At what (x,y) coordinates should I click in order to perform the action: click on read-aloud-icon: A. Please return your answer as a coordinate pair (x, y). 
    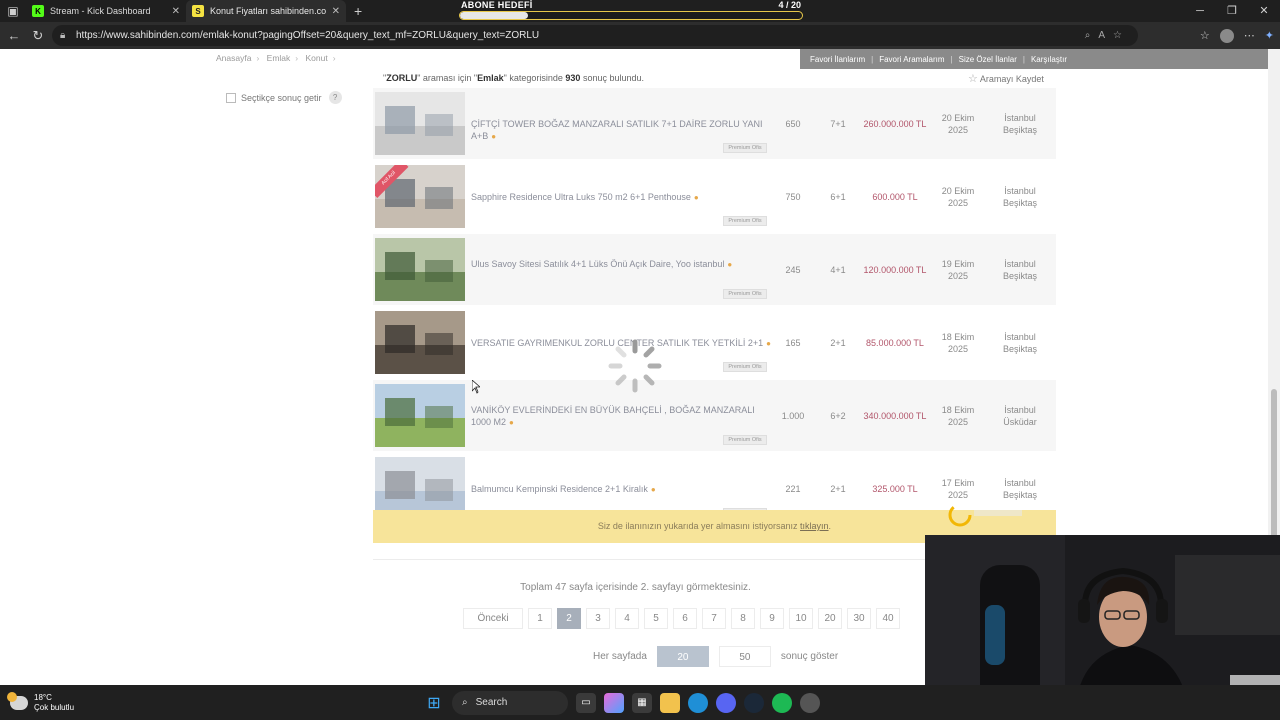
    Looking at the image, I should click on (1105, 35).